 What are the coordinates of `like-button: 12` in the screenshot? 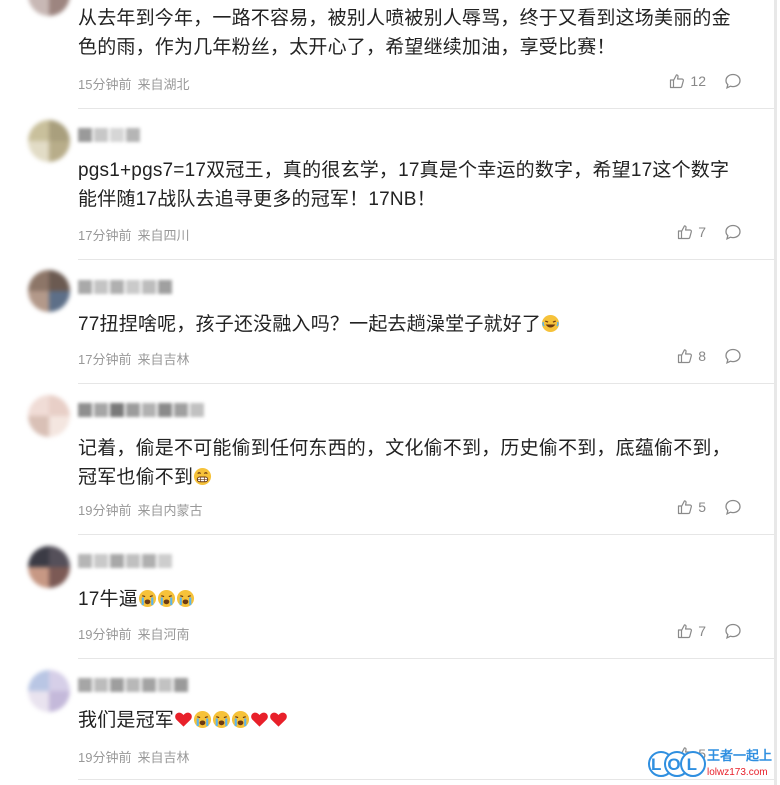 It's located at (687, 81).